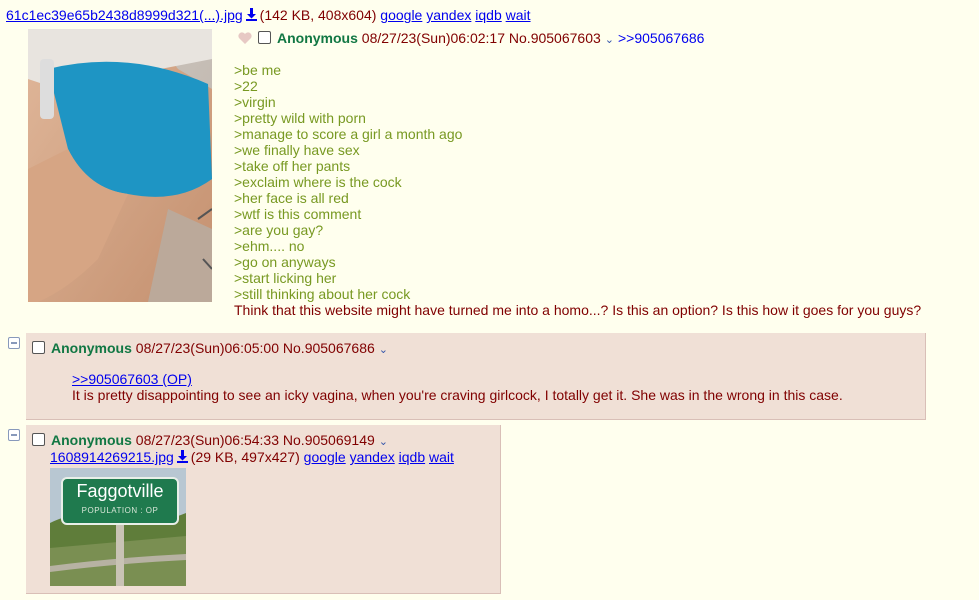 The image size is (979, 600). Describe the element at coordinates (457, 379) in the screenshot. I see `reply1-quote-link: >>905067603 (OP)` at that location.